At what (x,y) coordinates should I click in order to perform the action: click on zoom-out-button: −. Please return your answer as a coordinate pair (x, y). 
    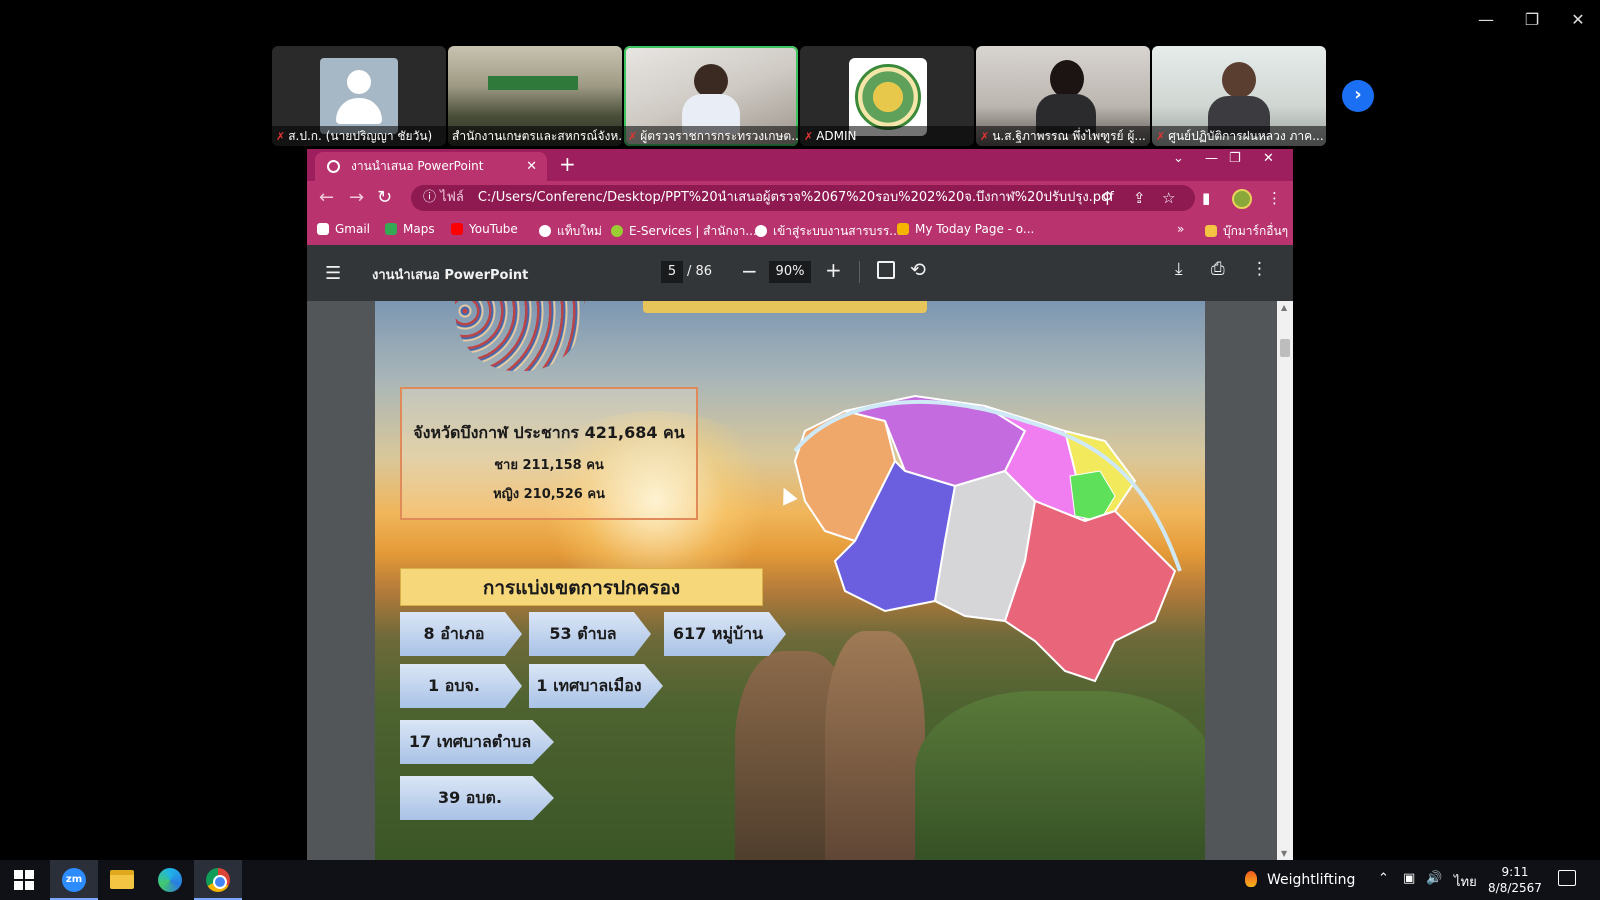
    Looking at the image, I should click on (749, 271).